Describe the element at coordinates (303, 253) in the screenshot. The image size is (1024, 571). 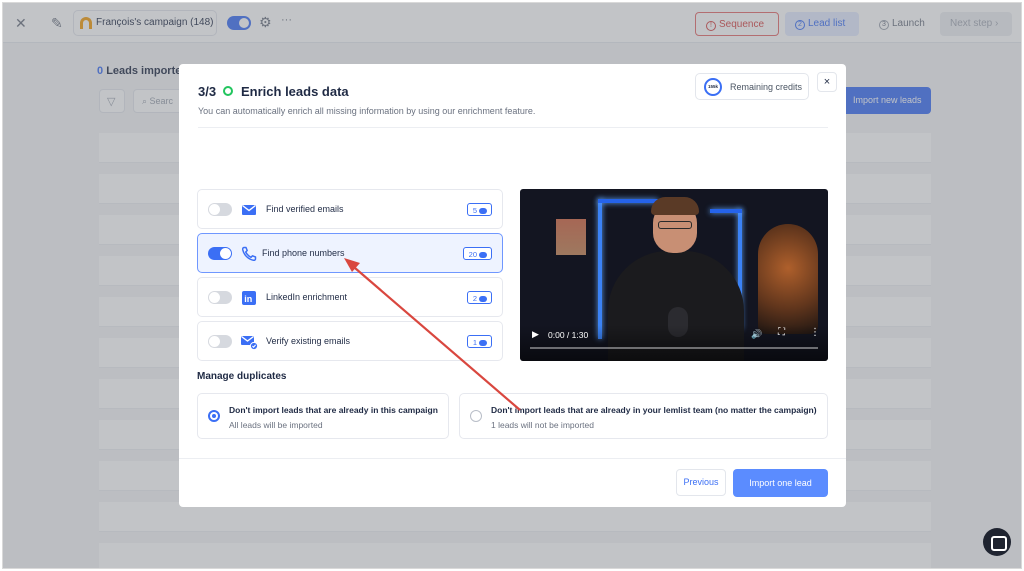
I see `option-label: Find phone numbers` at that location.